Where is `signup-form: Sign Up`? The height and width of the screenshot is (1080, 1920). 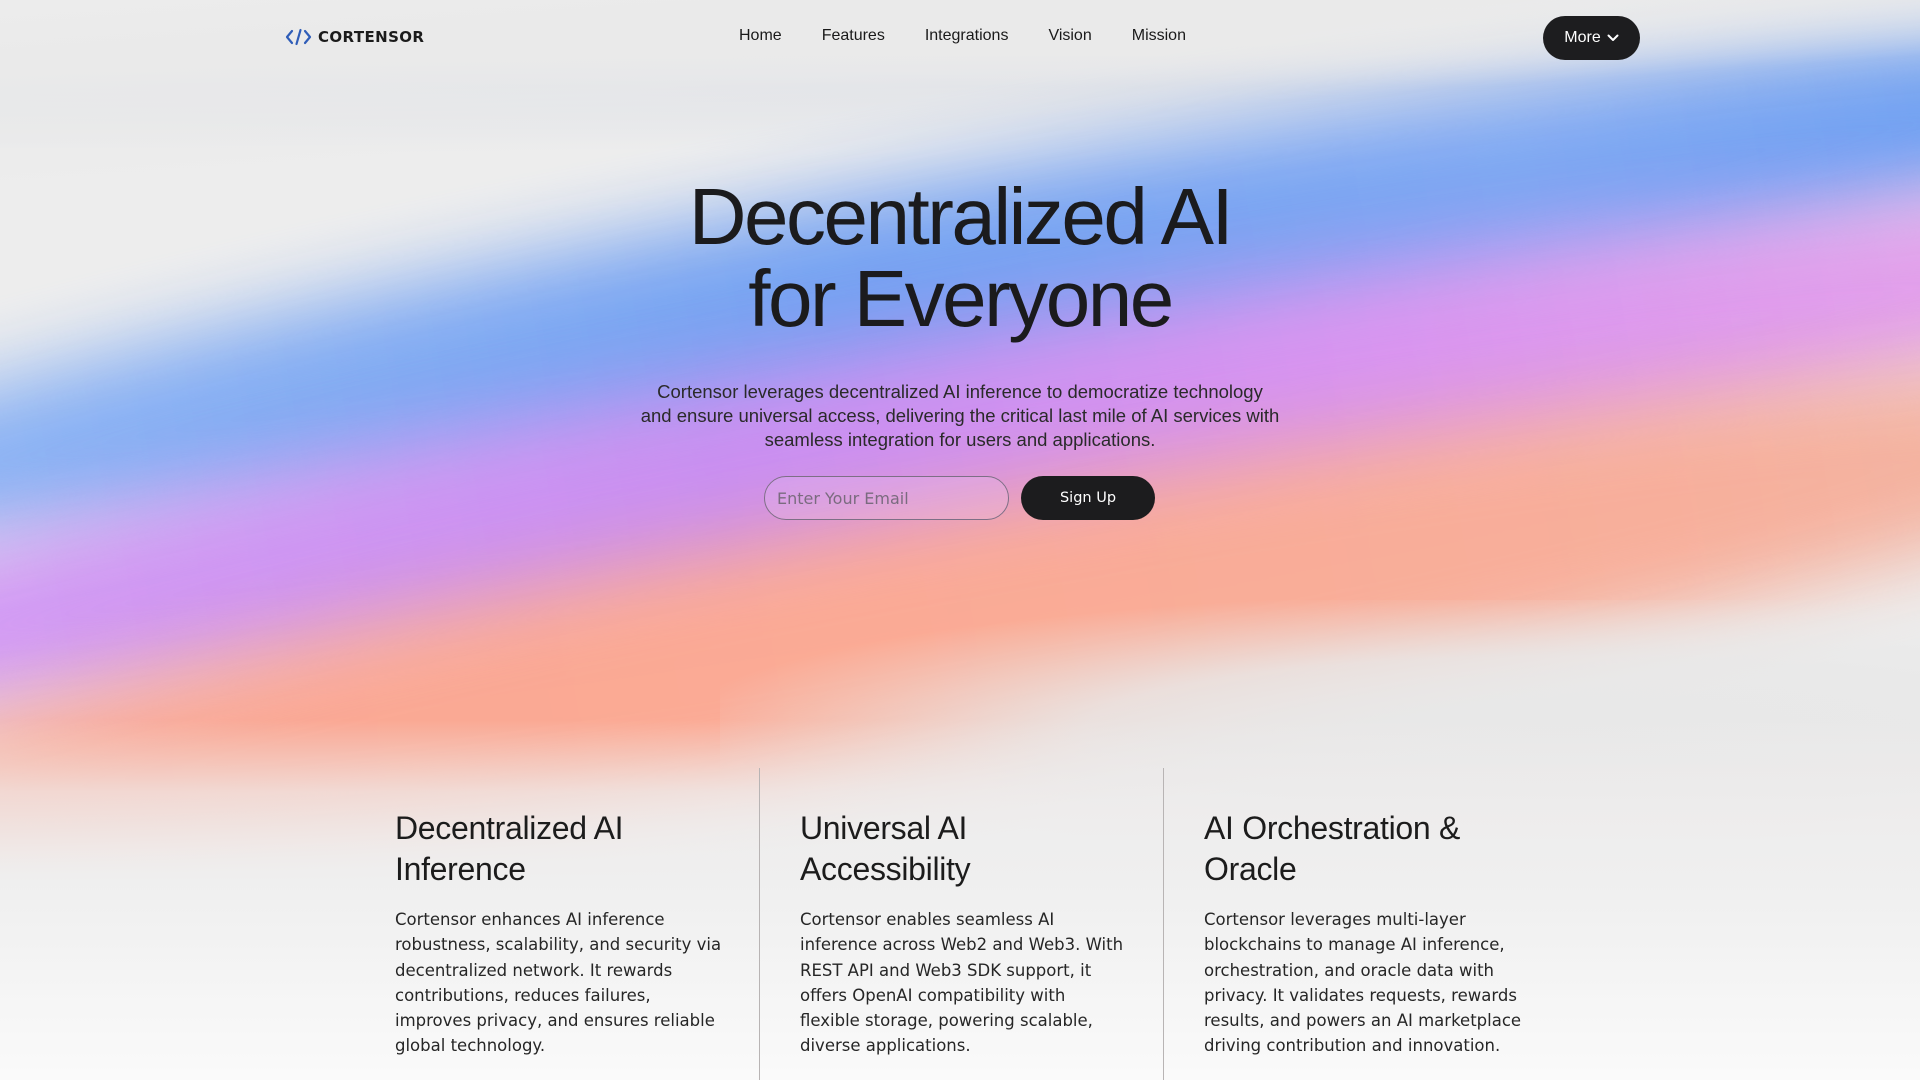
signup-form: Sign Up is located at coordinates (959, 498).